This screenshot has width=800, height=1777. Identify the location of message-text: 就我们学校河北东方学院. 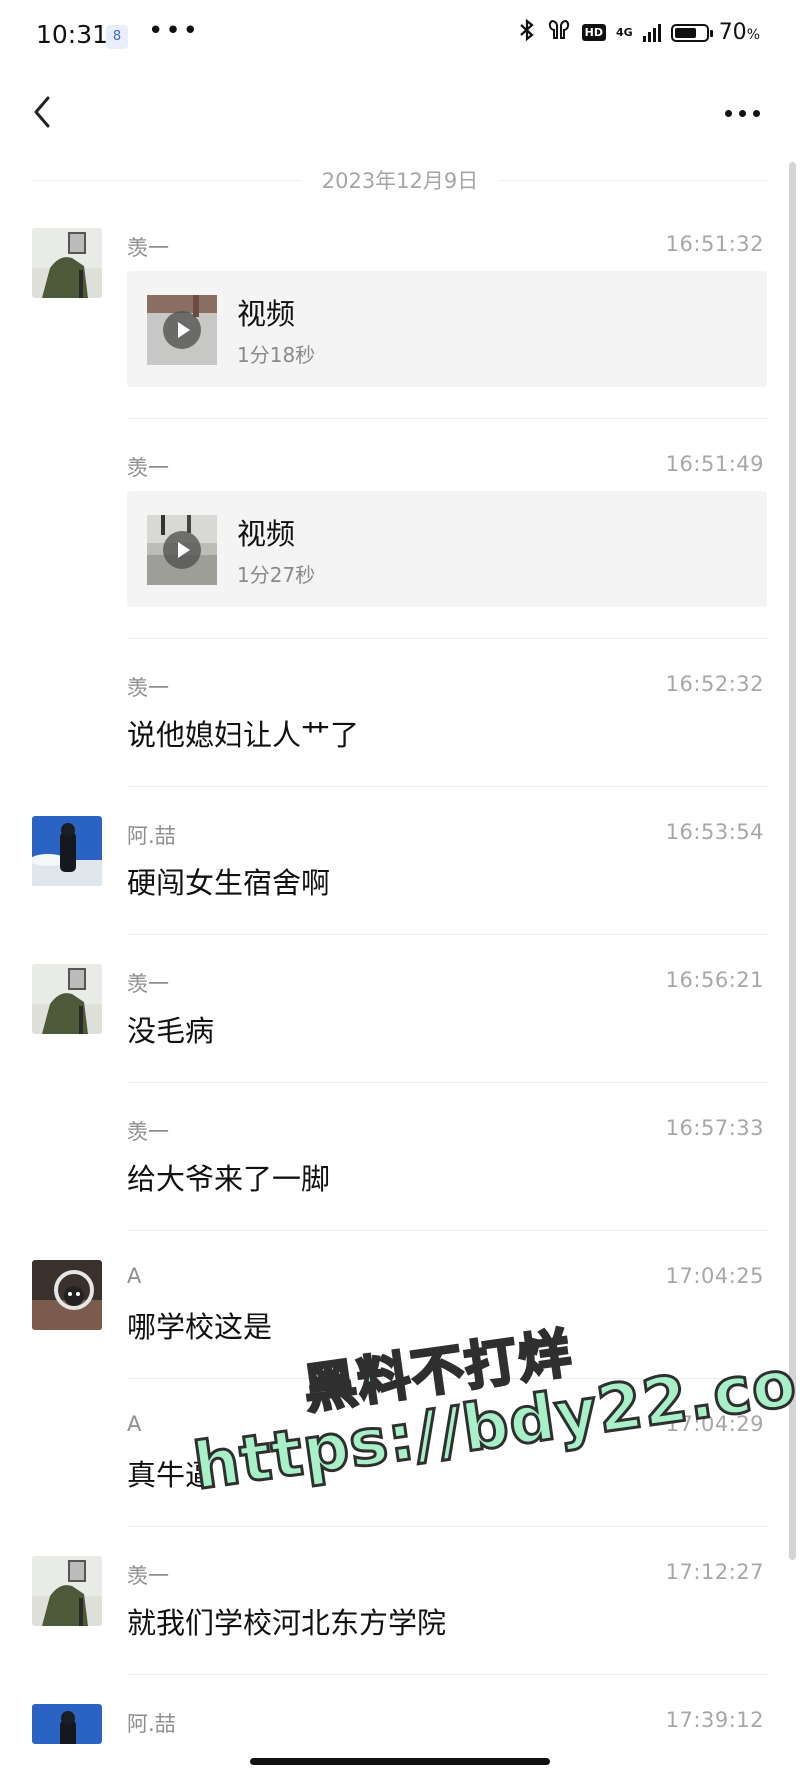
(287, 1623).